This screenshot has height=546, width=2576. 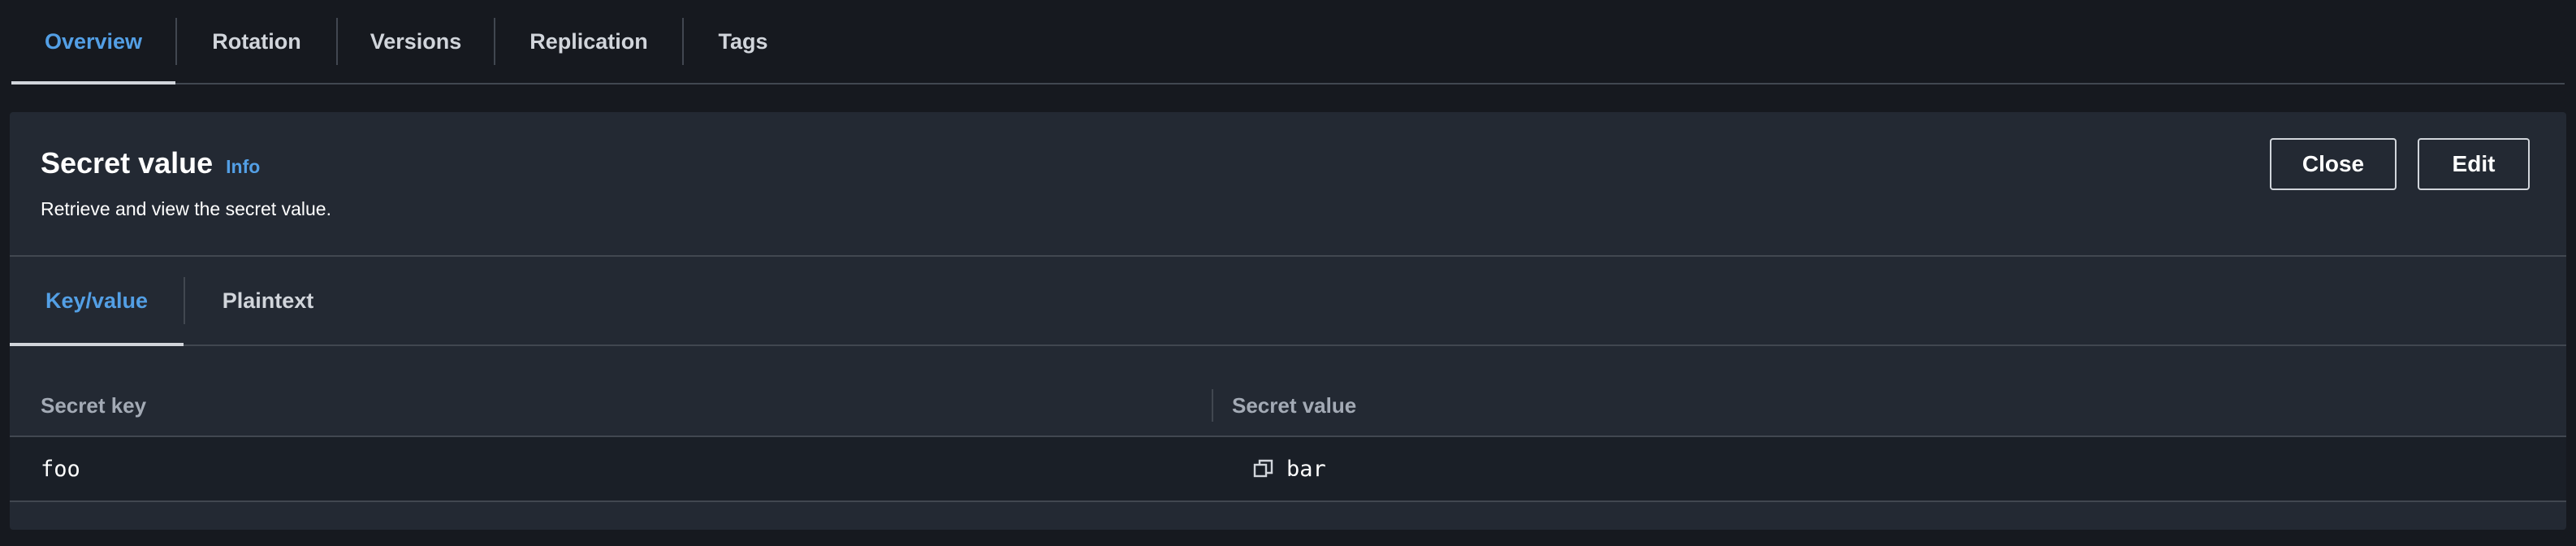 What do you see at coordinates (186, 209) in the screenshot?
I see `panel-description: Retrieve and view the secret value.` at bounding box center [186, 209].